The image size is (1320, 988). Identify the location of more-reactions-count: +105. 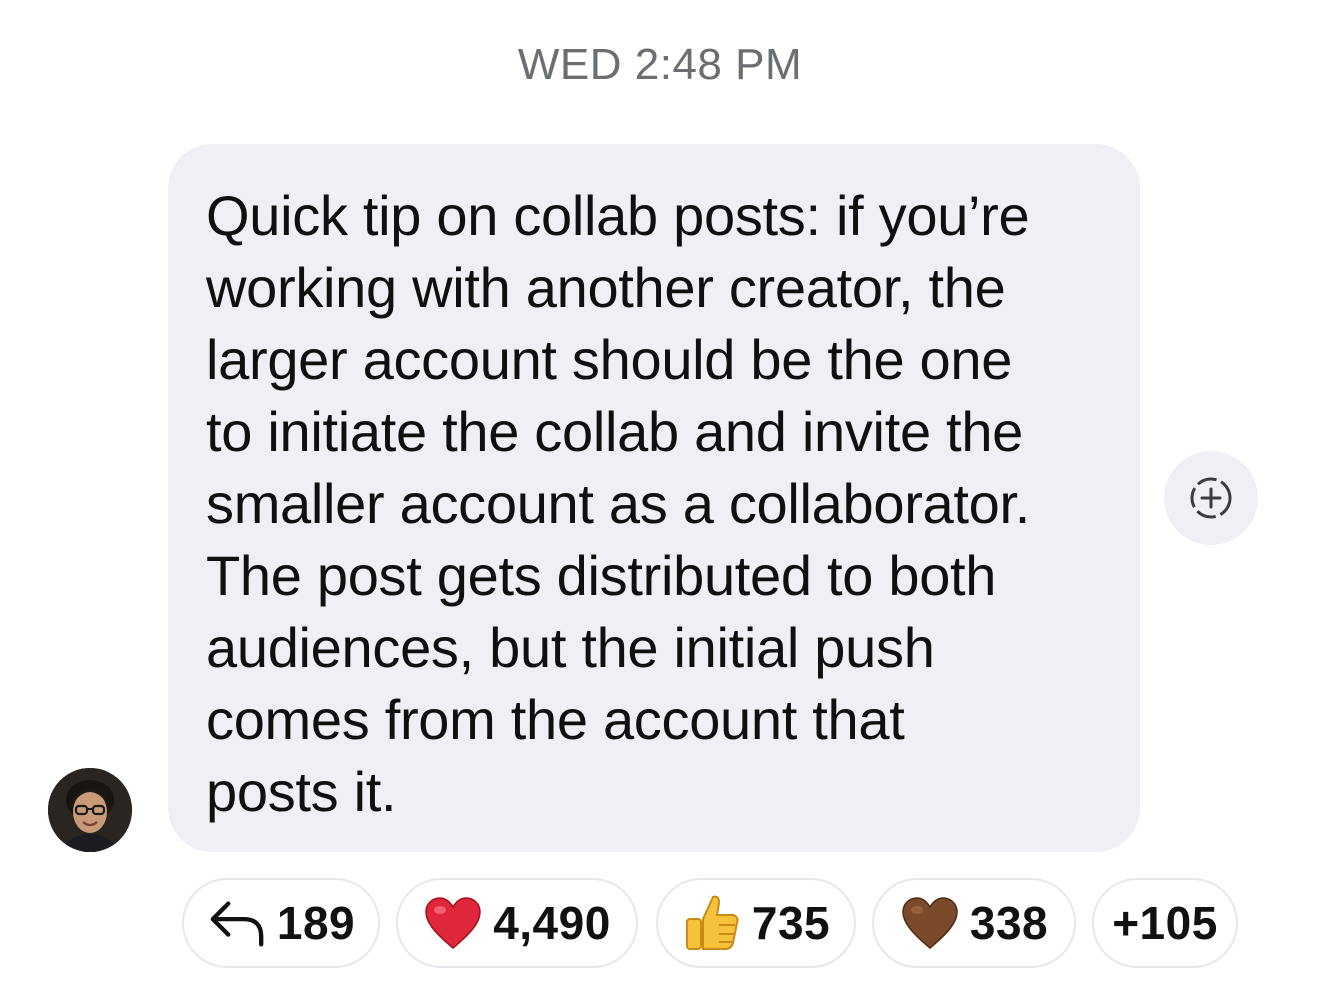
(1165, 923).